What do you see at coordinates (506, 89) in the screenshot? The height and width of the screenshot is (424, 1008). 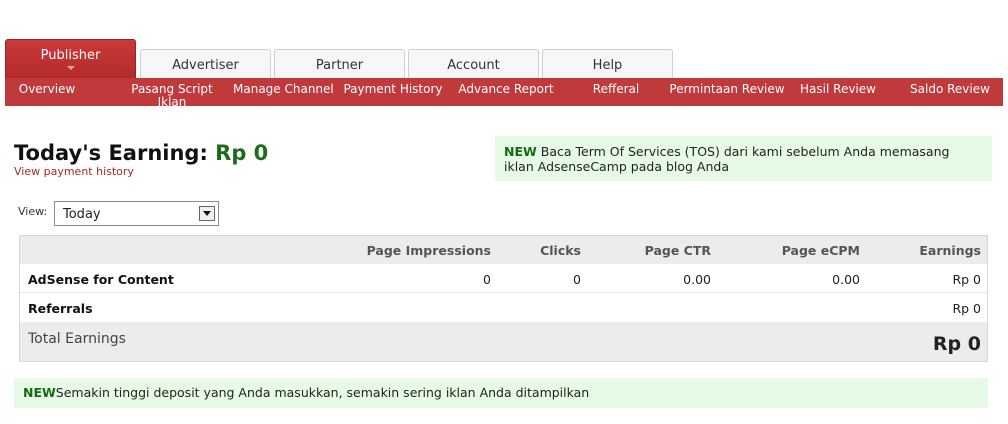 I see `subnav-advance-report: Advance Report` at bounding box center [506, 89].